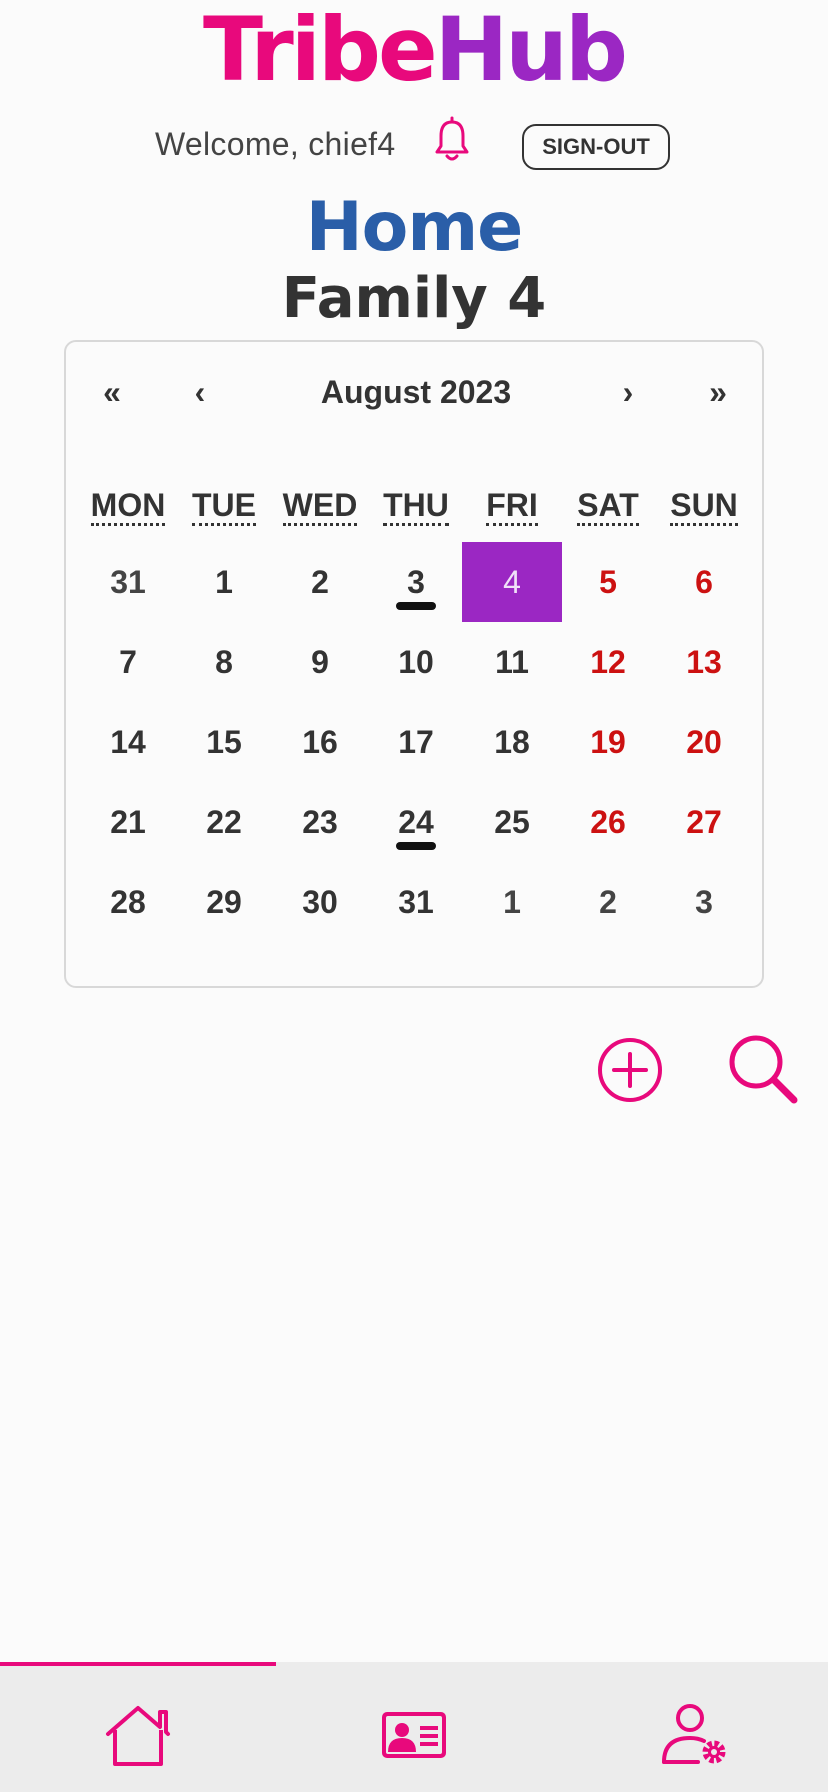 This screenshot has height=1792, width=828. I want to click on bottom-navigation, so click(414, 1727).